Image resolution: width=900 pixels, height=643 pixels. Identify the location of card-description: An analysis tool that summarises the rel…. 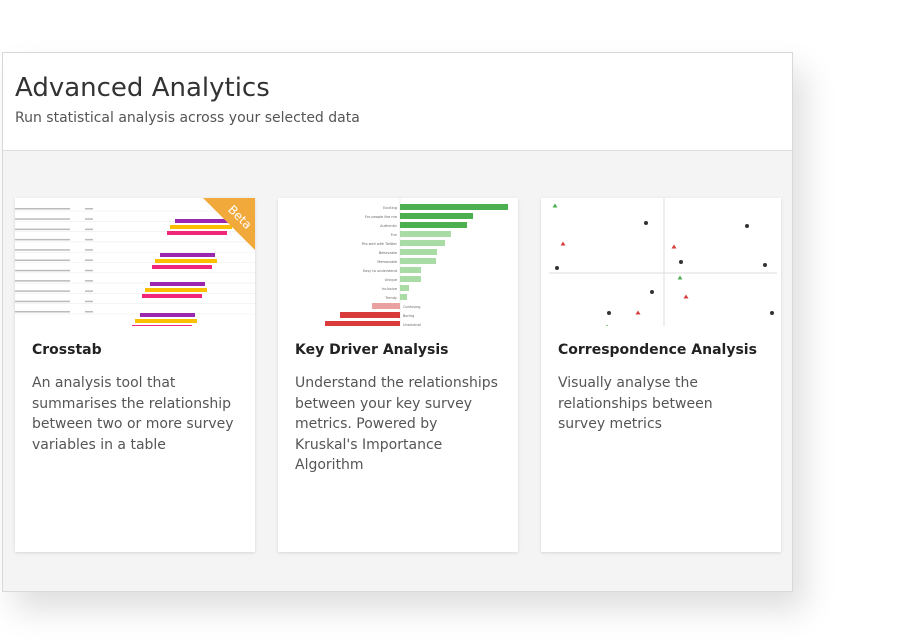
(133, 414).